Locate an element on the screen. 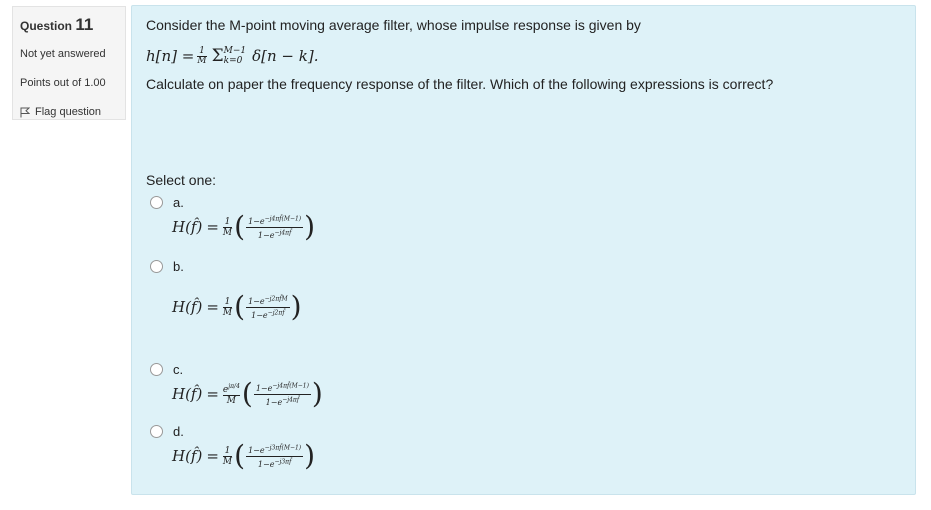  eq-frac-den: M is located at coordinates (202, 60).